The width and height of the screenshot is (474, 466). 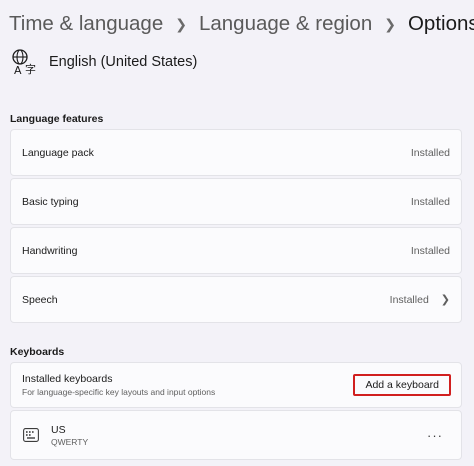 What do you see at coordinates (50, 250) in the screenshot?
I see `feature-label: Handwriting` at bounding box center [50, 250].